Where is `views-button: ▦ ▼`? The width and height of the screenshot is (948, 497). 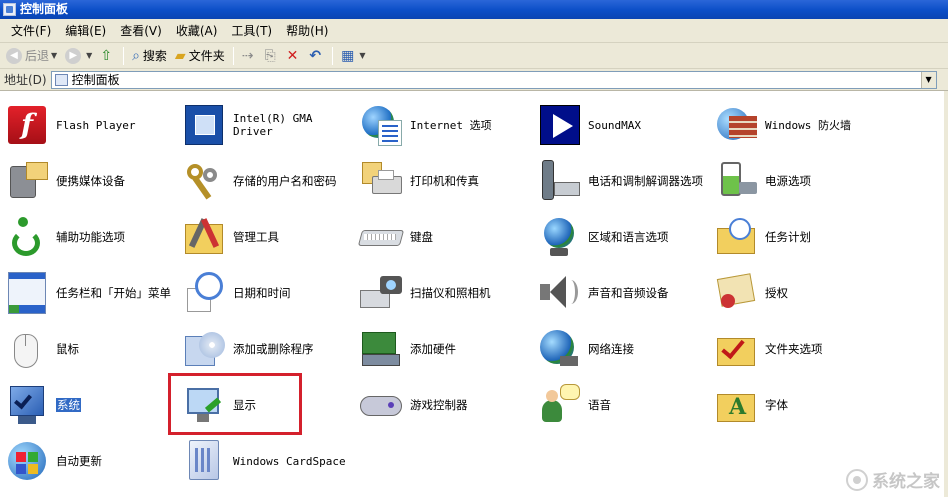
views-button: ▦ ▼ is located at coordinates (353, 56).